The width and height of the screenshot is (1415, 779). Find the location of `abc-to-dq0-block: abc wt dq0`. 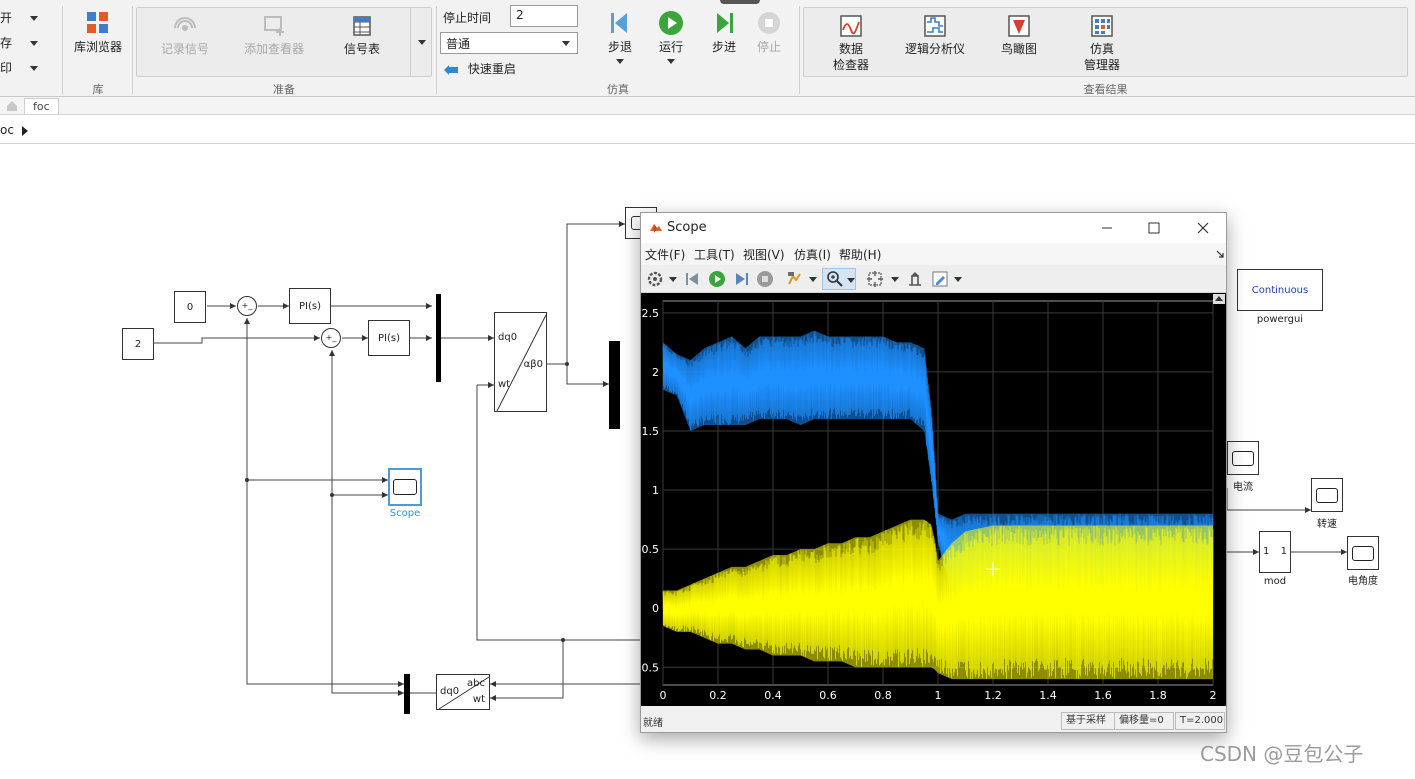

abc-to-dq0-block: abc wt dq0 is located at coordinates (463, 692).